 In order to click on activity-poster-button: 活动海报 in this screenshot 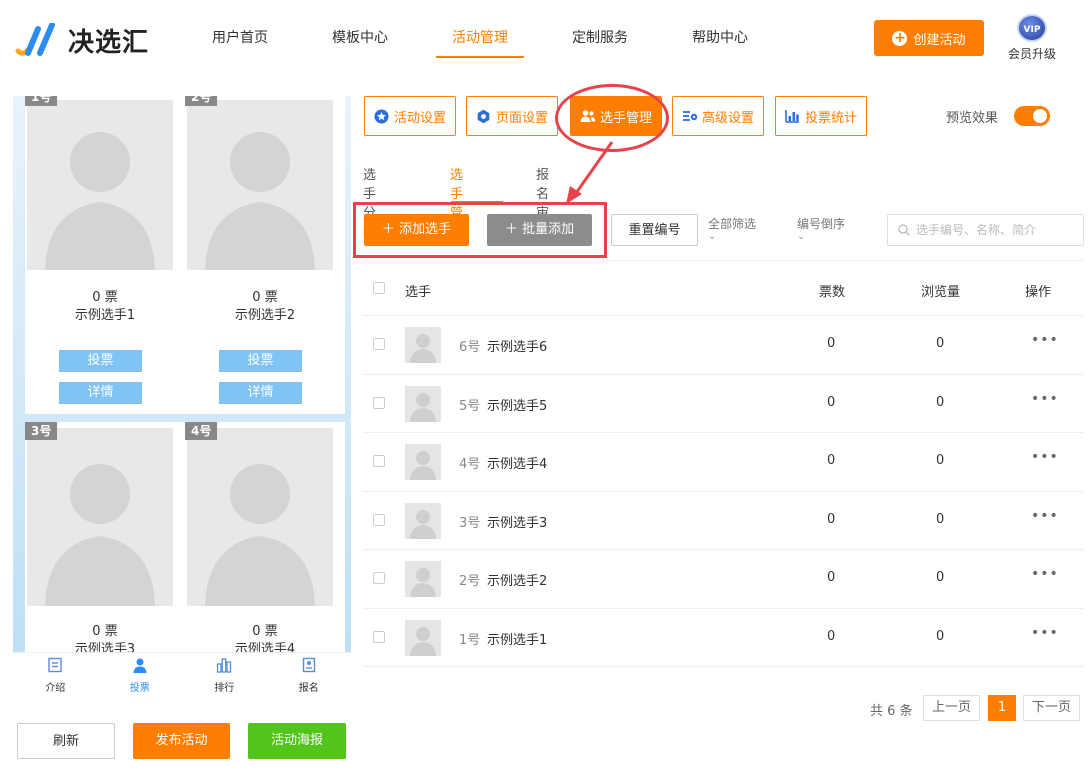, I will do `click(297, 741)`.